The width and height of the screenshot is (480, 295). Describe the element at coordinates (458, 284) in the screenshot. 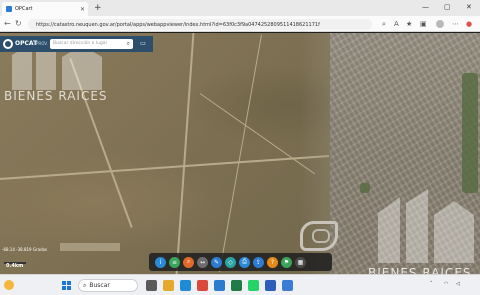

I see `volume-icon: ◁` at that location.